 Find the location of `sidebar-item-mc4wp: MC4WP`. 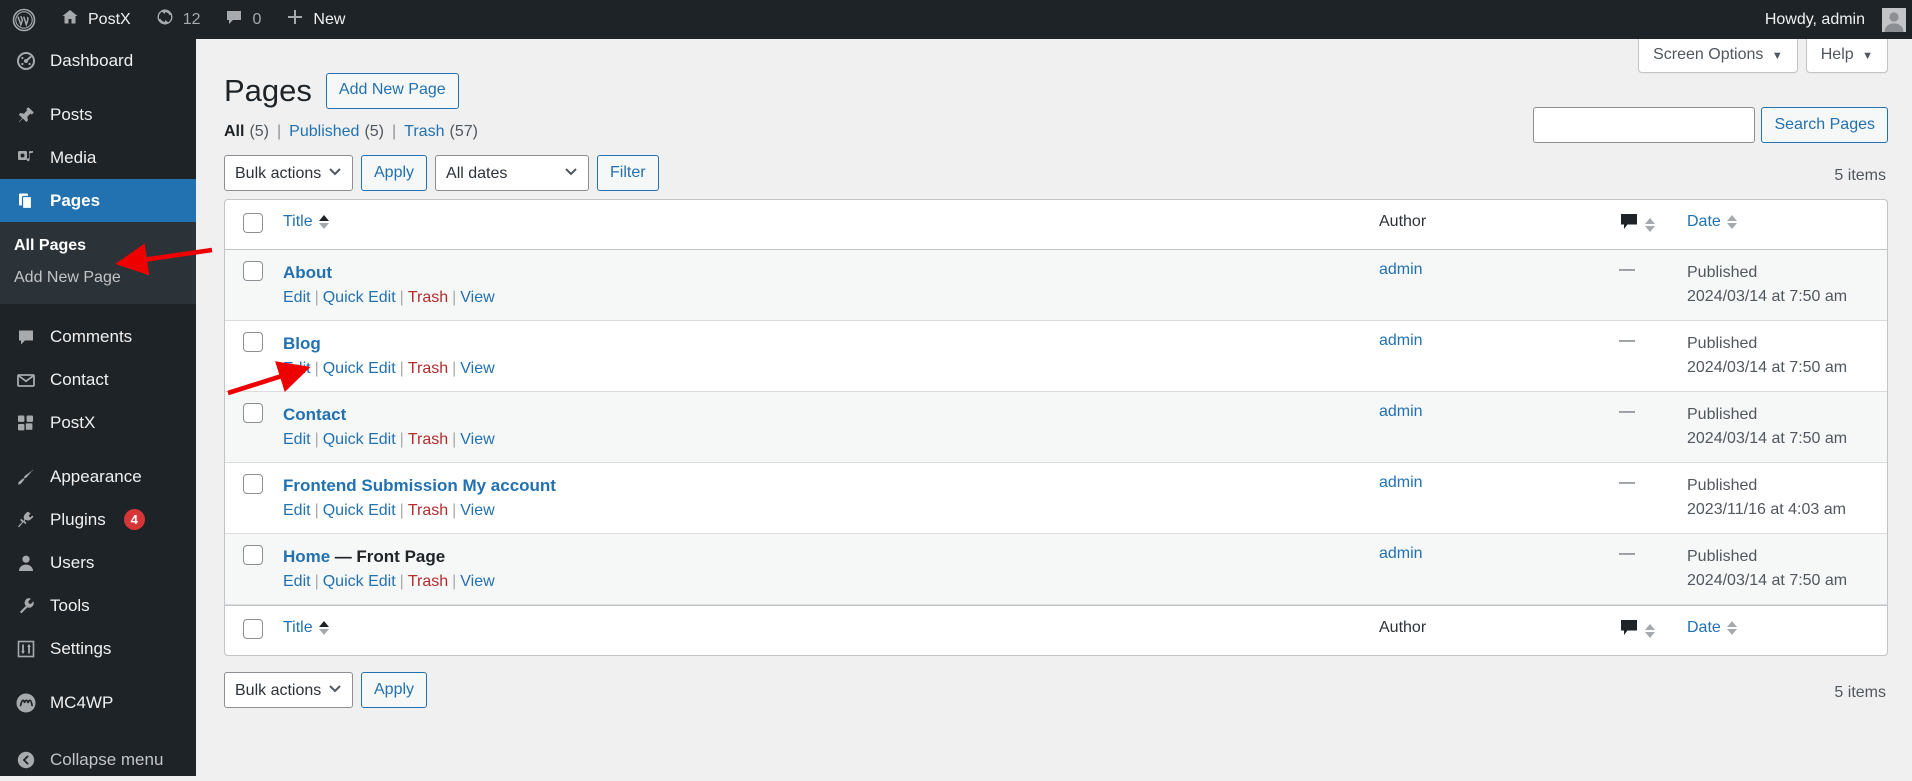

sidebar-item-mc4wp: MC4WP is located at coordinates (98, 702).